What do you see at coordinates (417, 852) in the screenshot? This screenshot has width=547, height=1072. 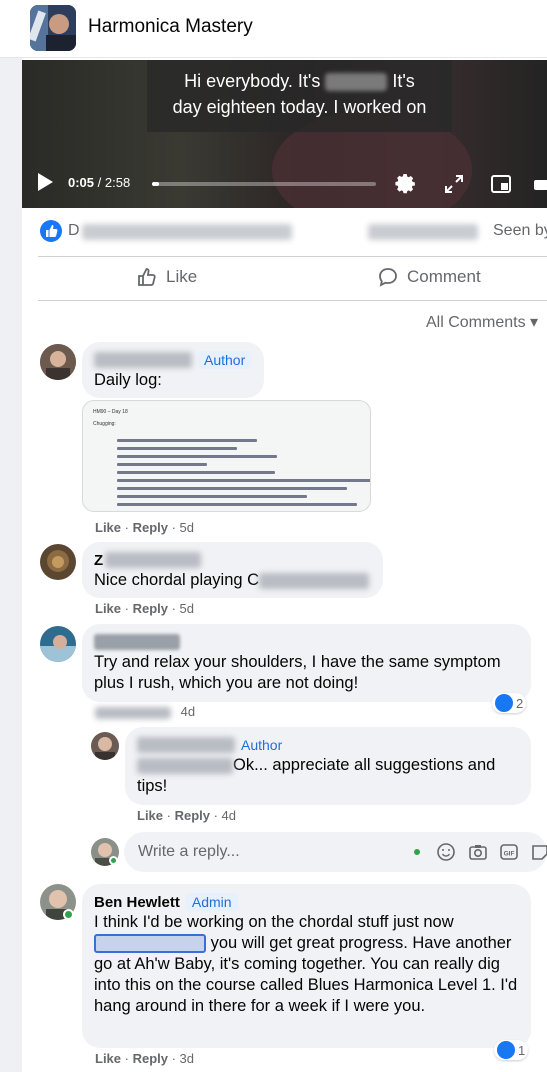 I see `typing-indicator-dot` at bounding box center [417, 852].